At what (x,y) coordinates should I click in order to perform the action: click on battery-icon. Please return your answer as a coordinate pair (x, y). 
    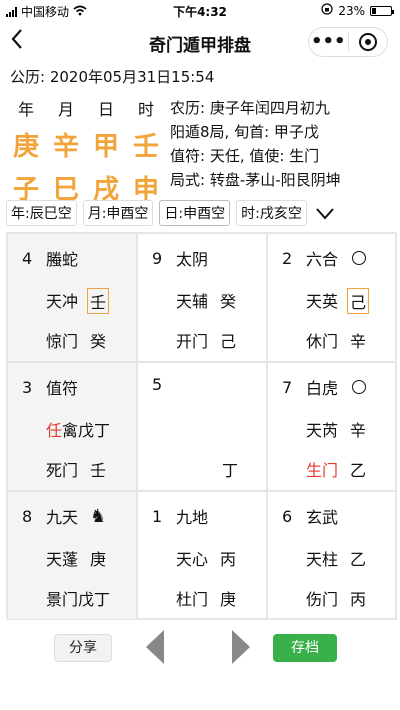
    Looking at the image, I should click on (382, 10).